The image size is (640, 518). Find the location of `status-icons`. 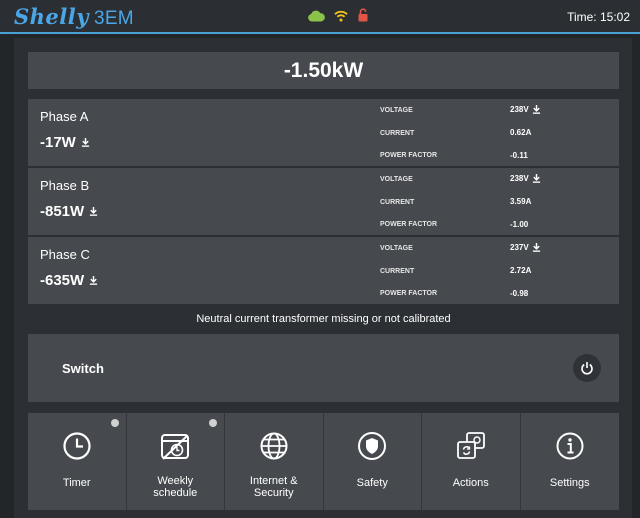

status-icons is located at coordinates (338, 17).